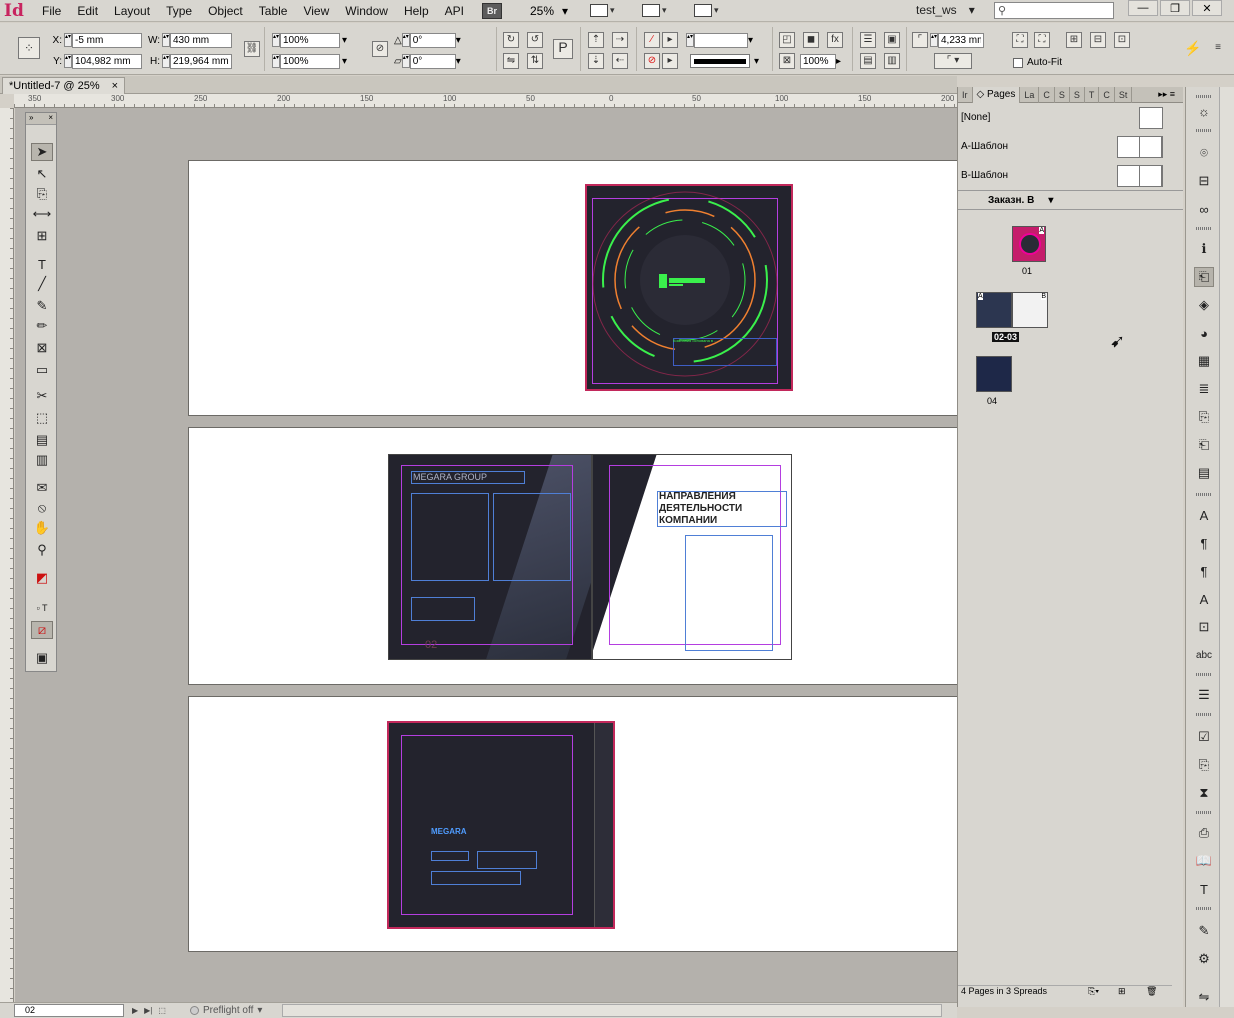 This screenshot has width=1234, height=1018. I want to click on tab-stroke: S, so click(1062, 94).